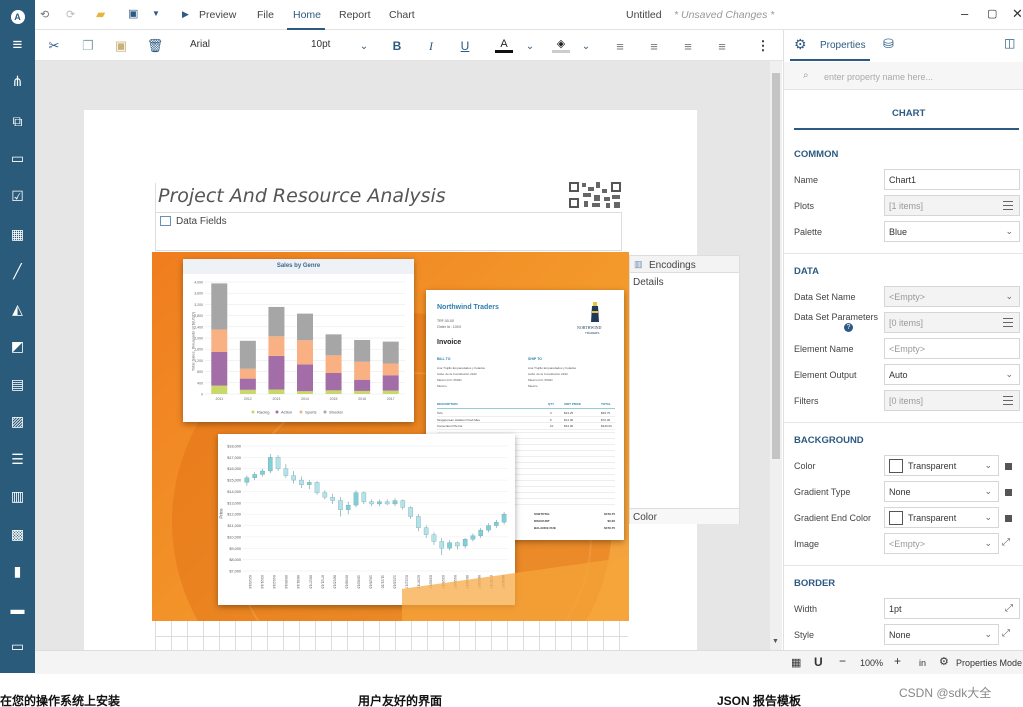 This screenshot has height=707, width=1023. I want to click on element-output-select: Auto ⌄, so click(952, 374).